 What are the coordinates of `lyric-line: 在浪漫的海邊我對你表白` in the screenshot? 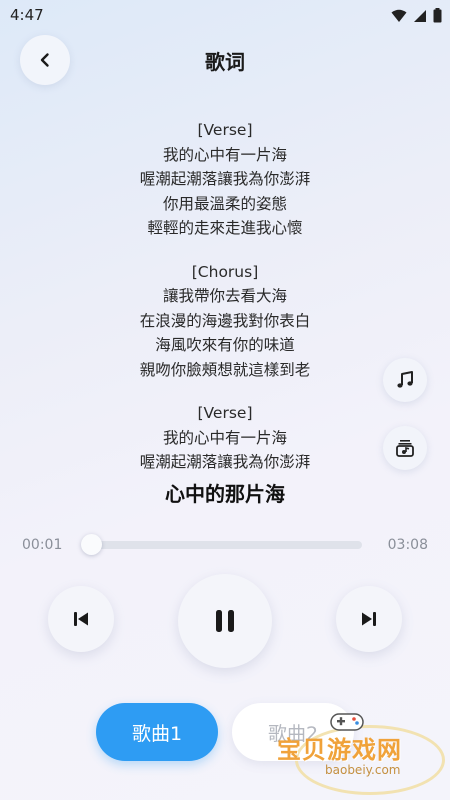 It's located at (225, 320).